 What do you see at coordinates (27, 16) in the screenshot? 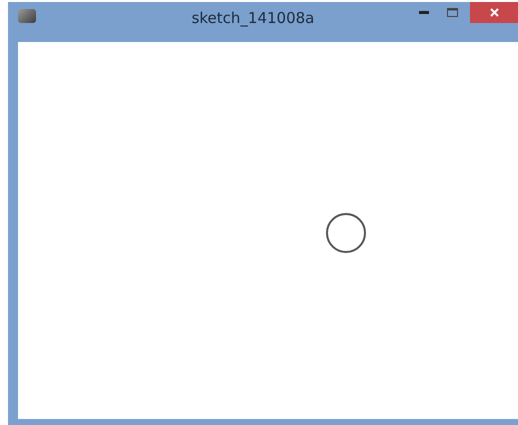
I see `app-icon` at bounding box center [27, 16].